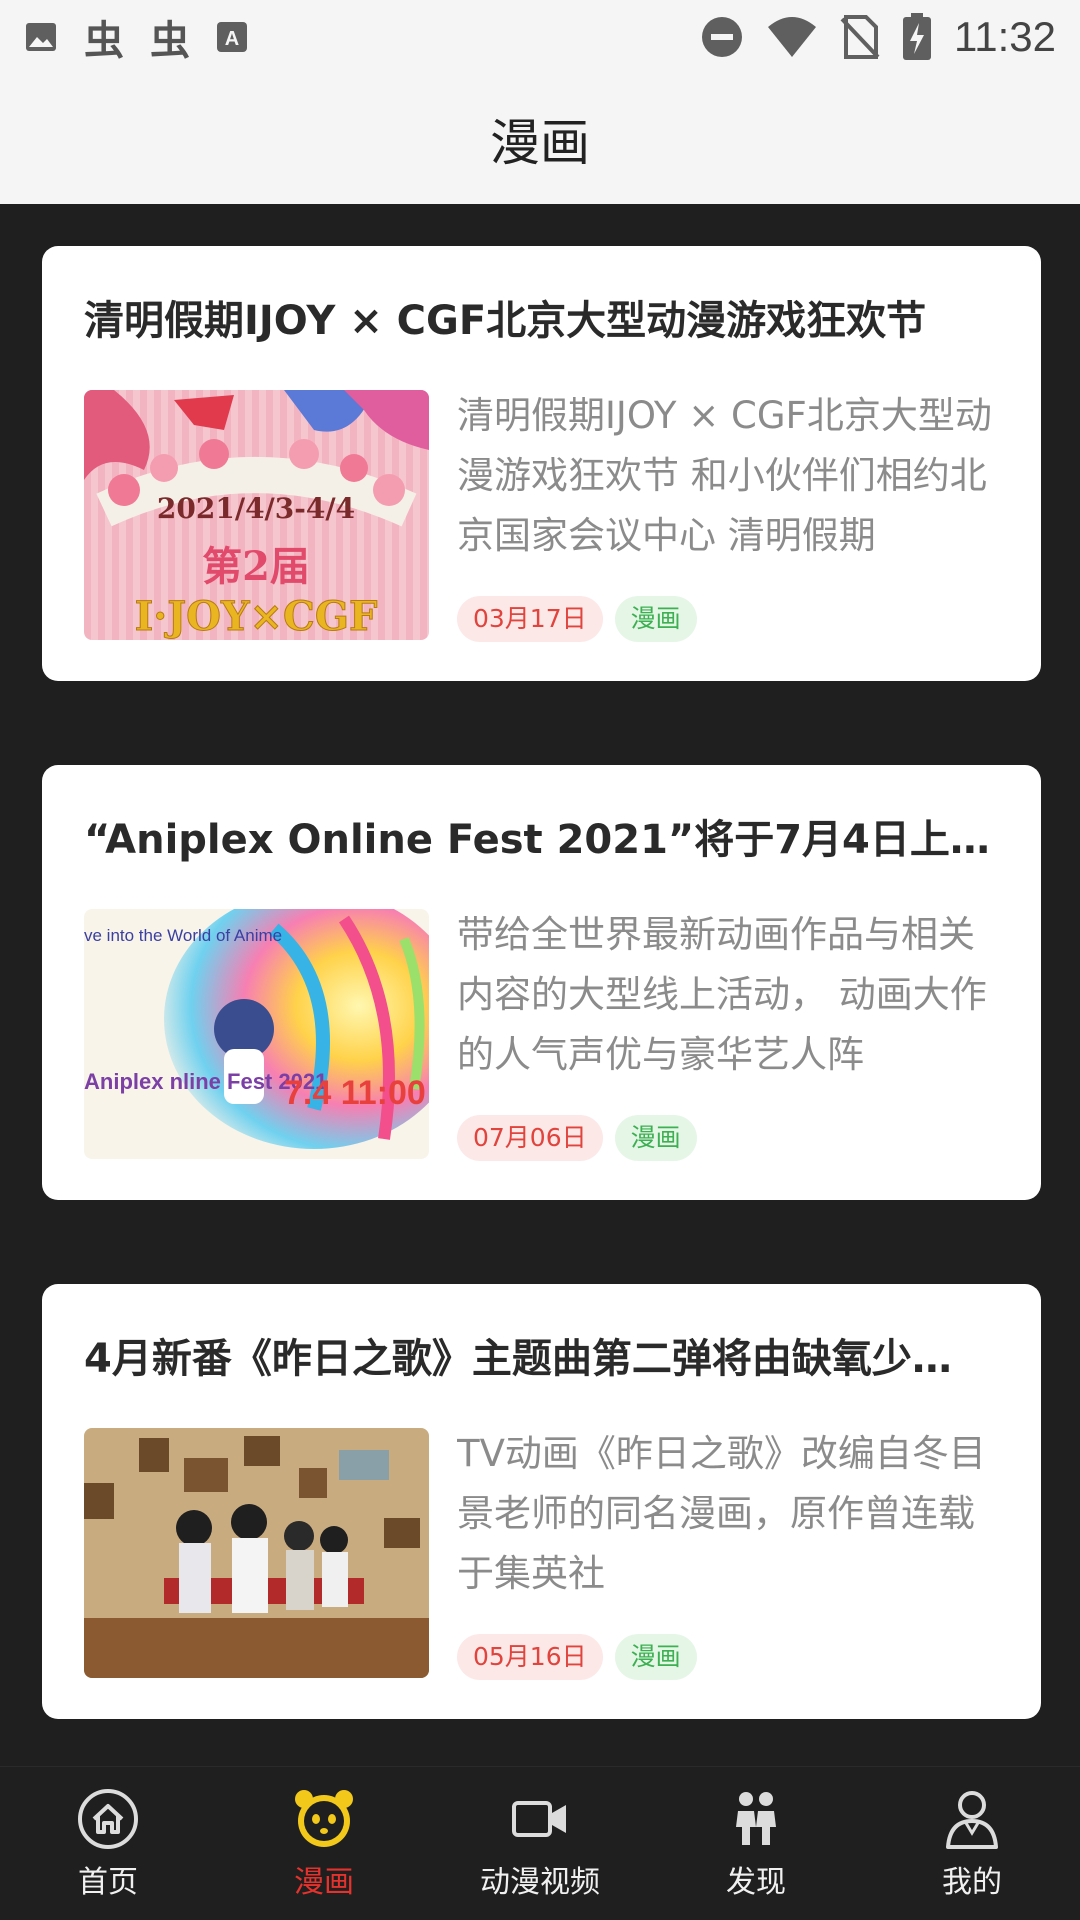 The height and width of the screenshot is (1920, 1080). I want to click on thumb-event-name: I·JOY×CGF, so click(256, 616).